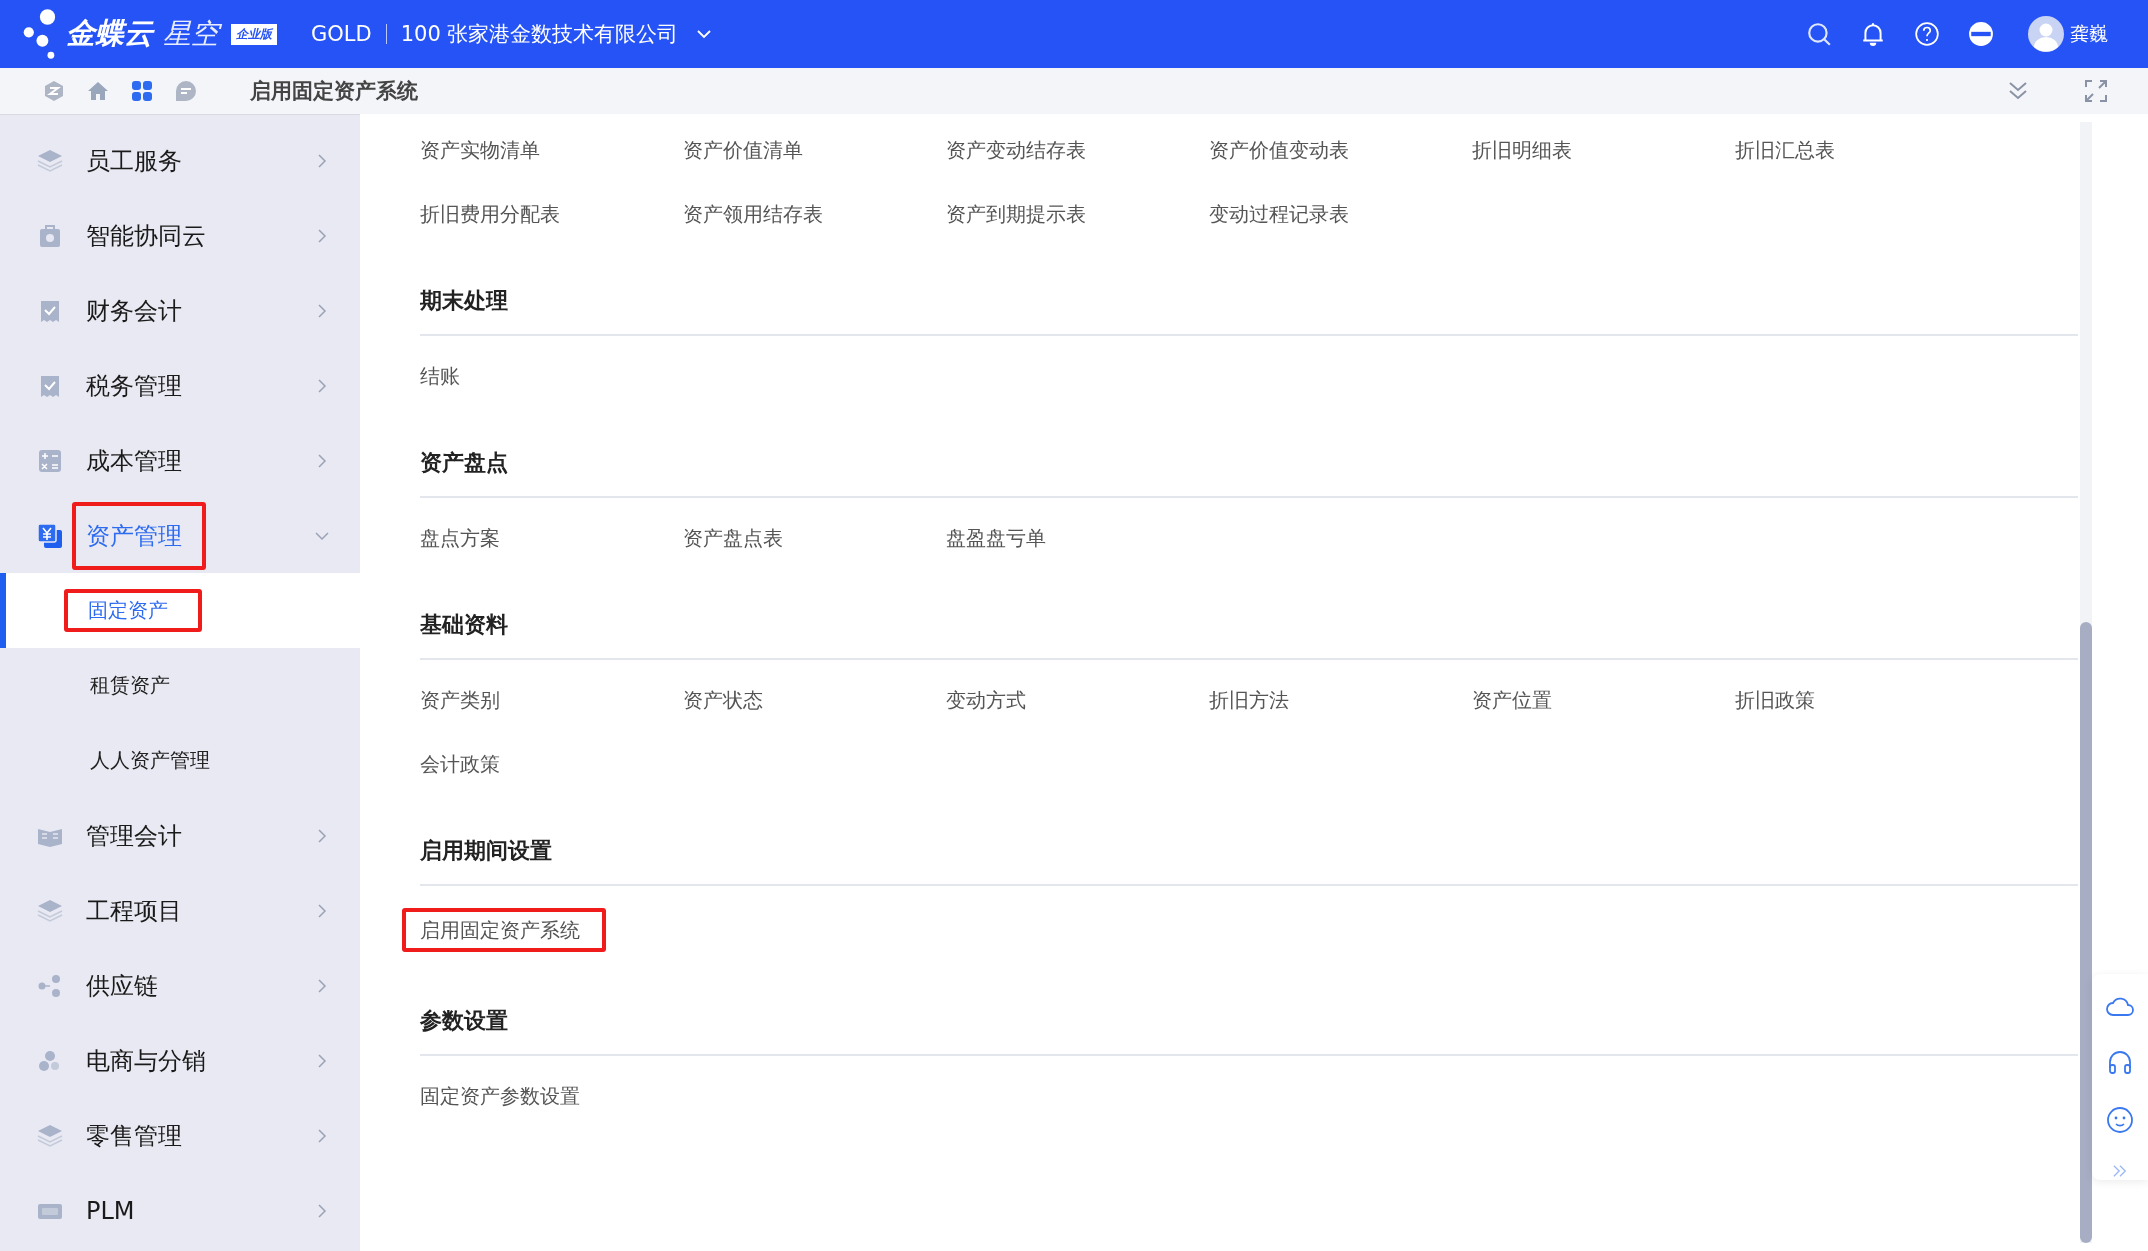 The height and width of the screenshot is (1251, 2148). What do you see at coordinates (2086, 682) in the screenshot?
I see `scrollbar` at bounding box center [2086, 682].